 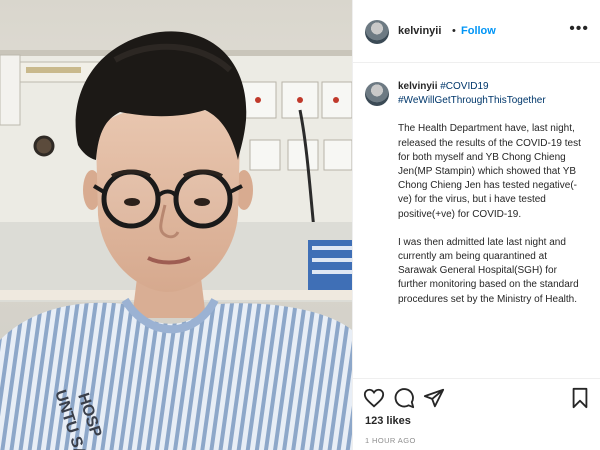 What do you see at coordinates (476, 395) in the screenshot?
I see `action-bar` at bounding box center [476, 395].